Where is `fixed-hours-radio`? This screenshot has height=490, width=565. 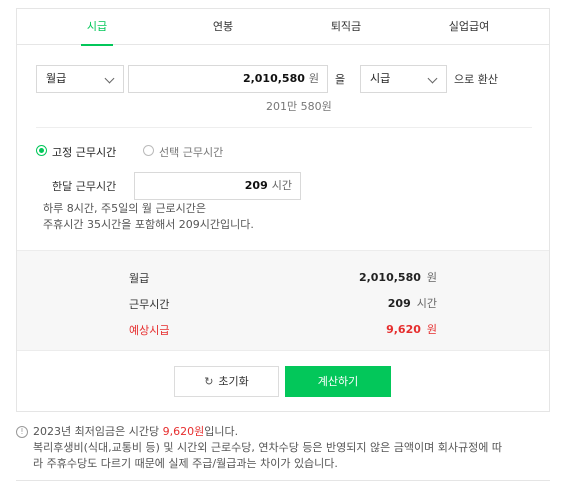
fixed-hours-radio is located at coordinates (41, 150).